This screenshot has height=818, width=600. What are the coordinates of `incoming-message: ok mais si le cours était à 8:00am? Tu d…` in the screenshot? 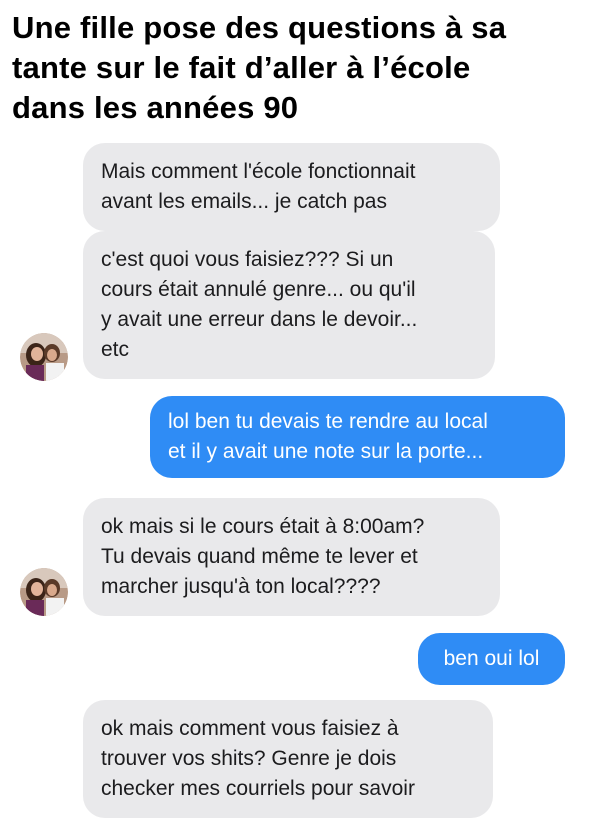 It's located at (291, 557).